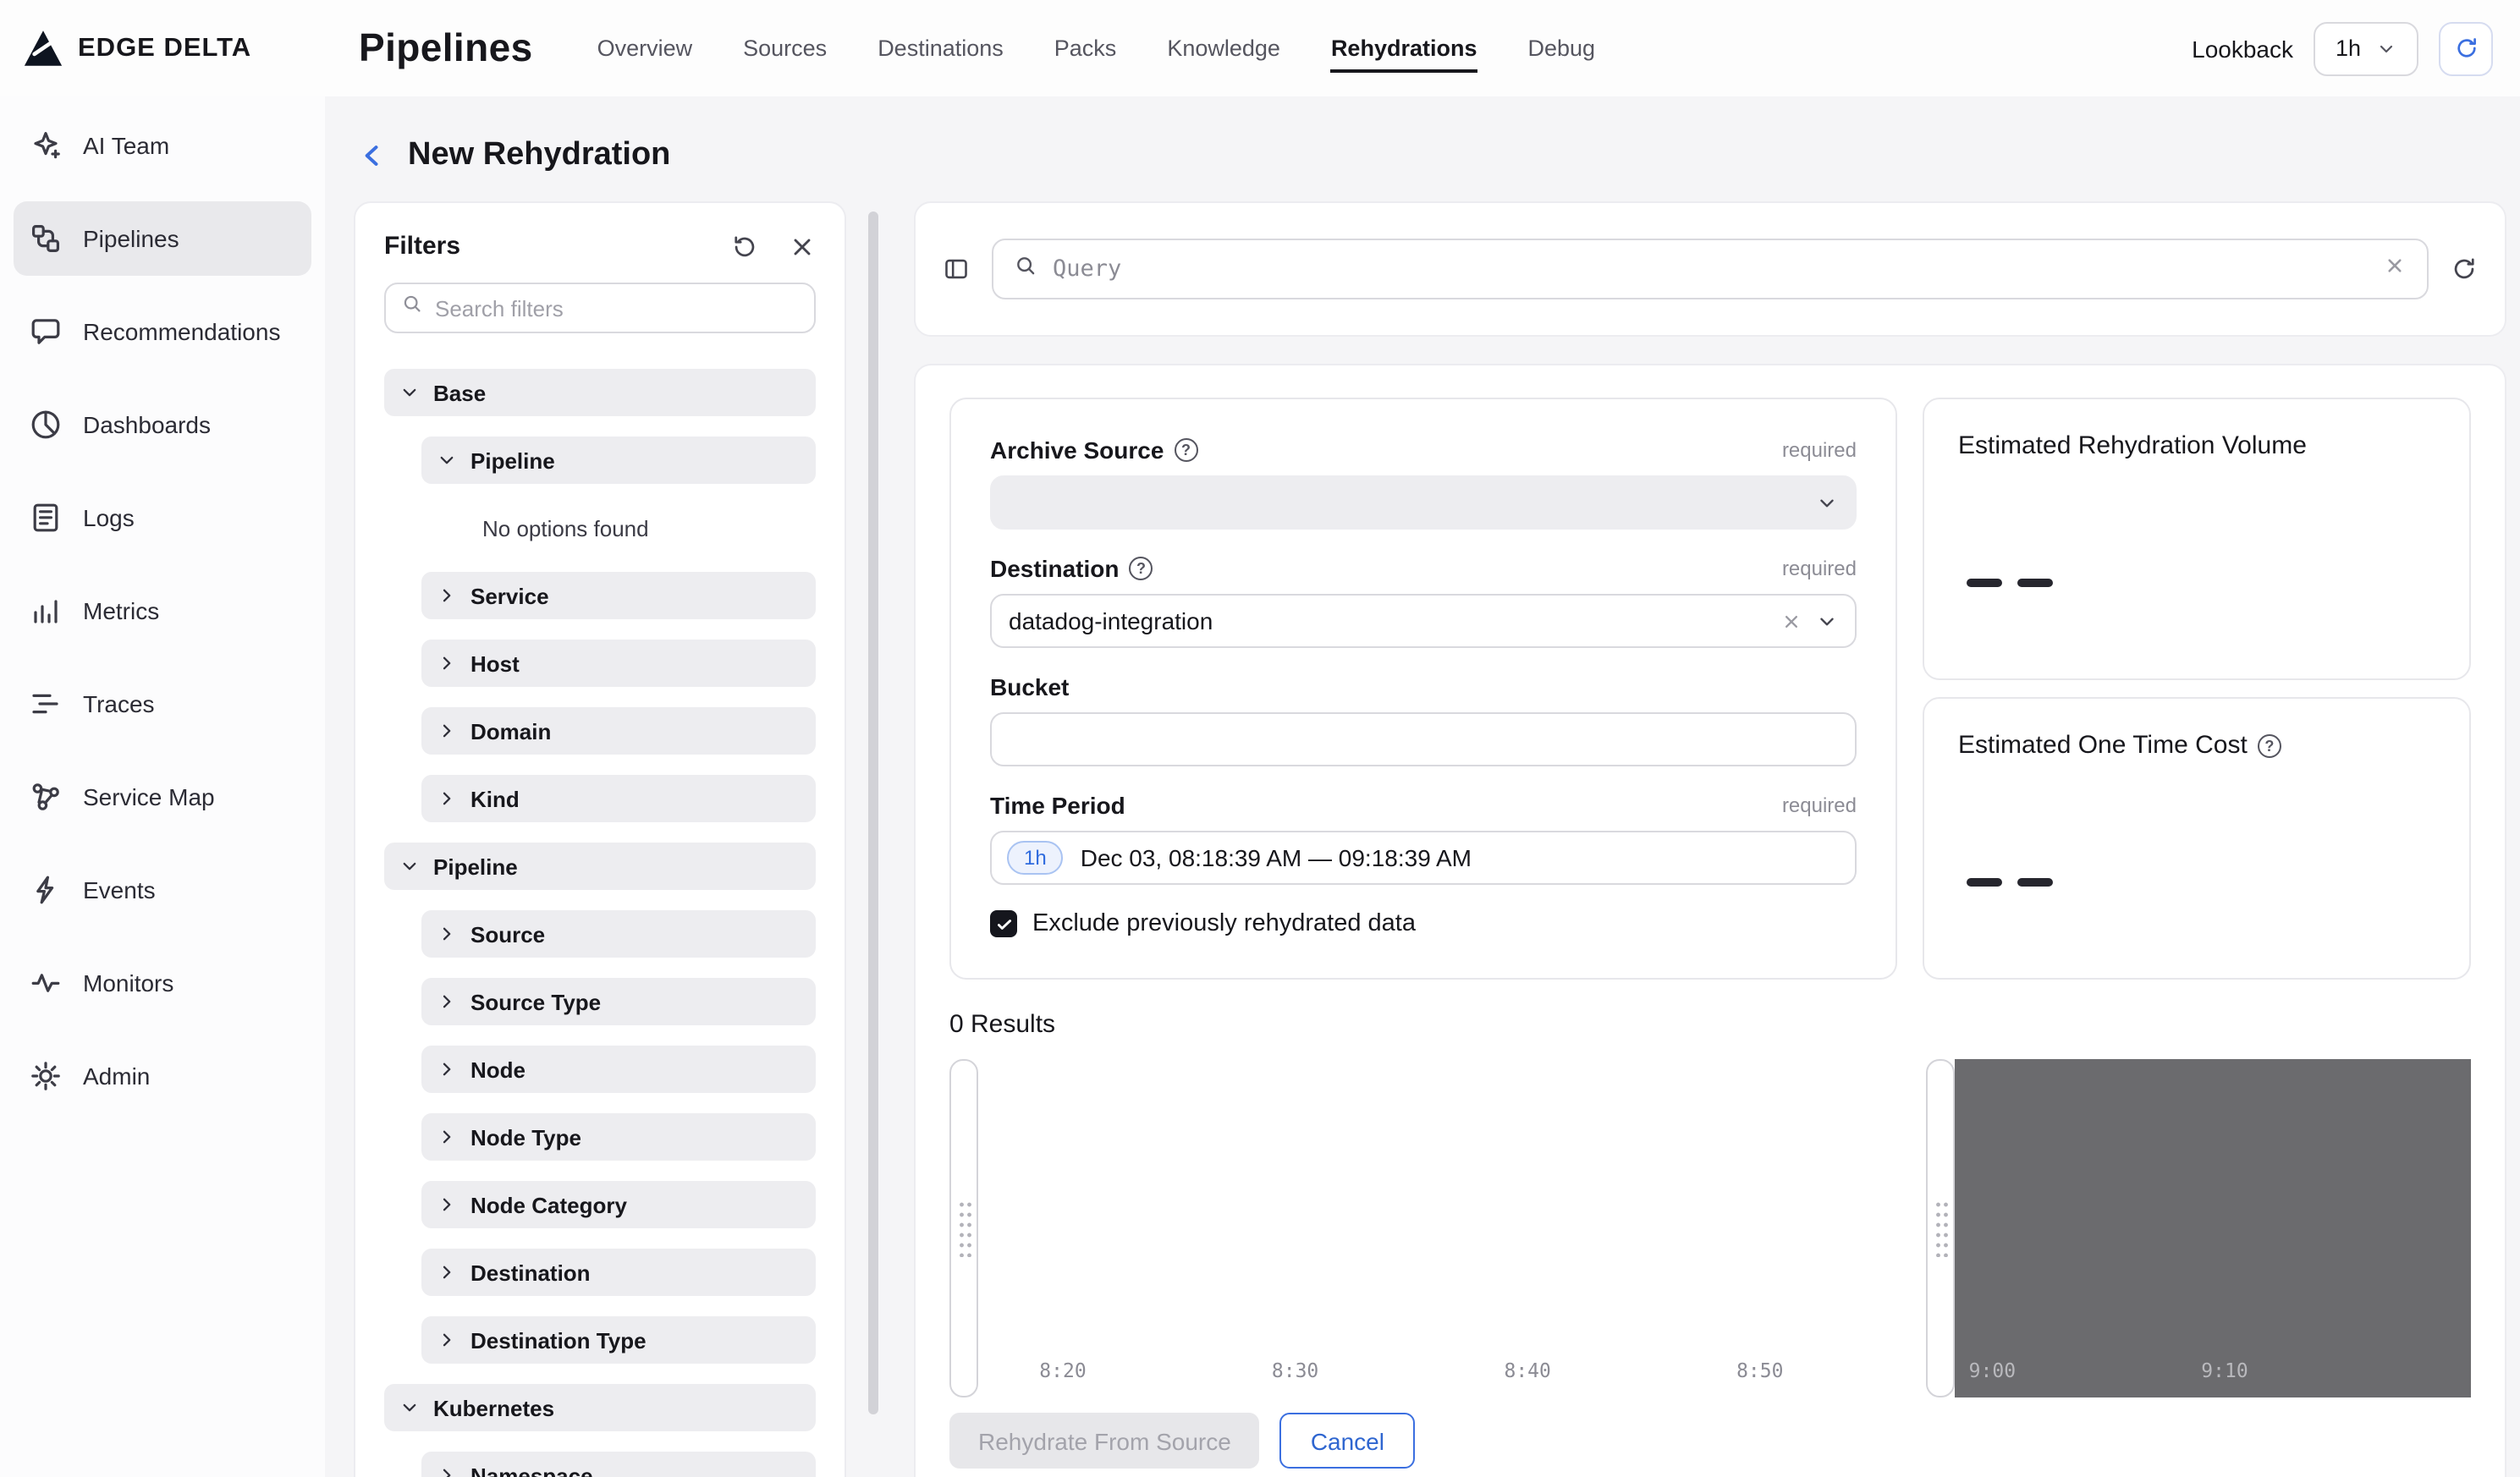 This screenshot has width=2520, height=1477. What do you see at coordinates (1036, 858) in the screenshot?
I see `duration-badge: 1h` at bounding box center [1036, 858].